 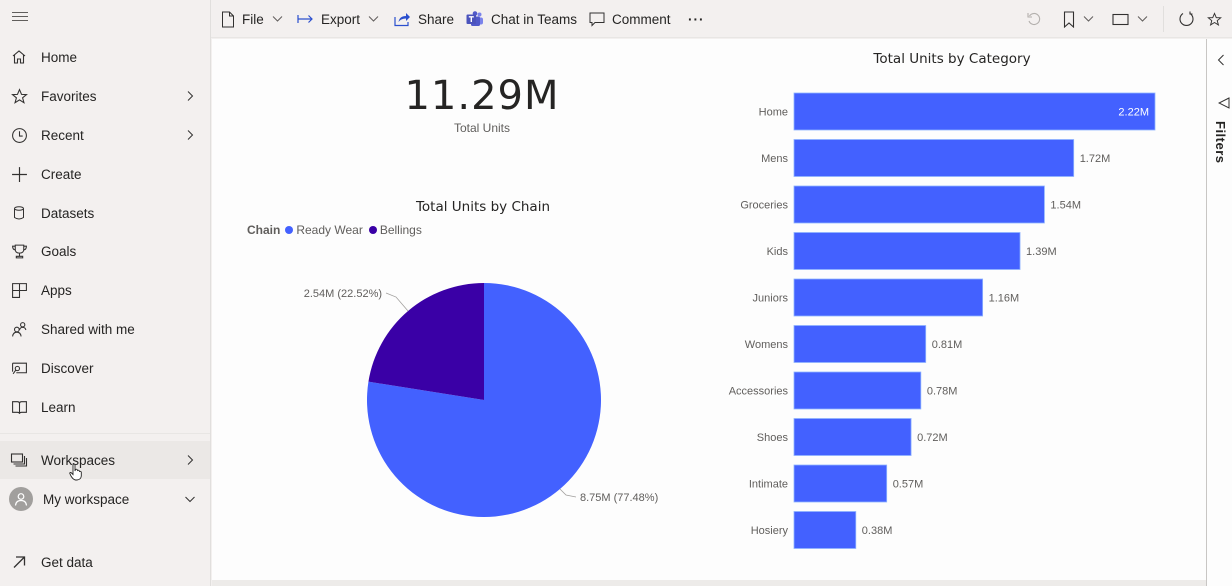 I want to click on collapse-chevron-icon, so click(x=1221, y=60).